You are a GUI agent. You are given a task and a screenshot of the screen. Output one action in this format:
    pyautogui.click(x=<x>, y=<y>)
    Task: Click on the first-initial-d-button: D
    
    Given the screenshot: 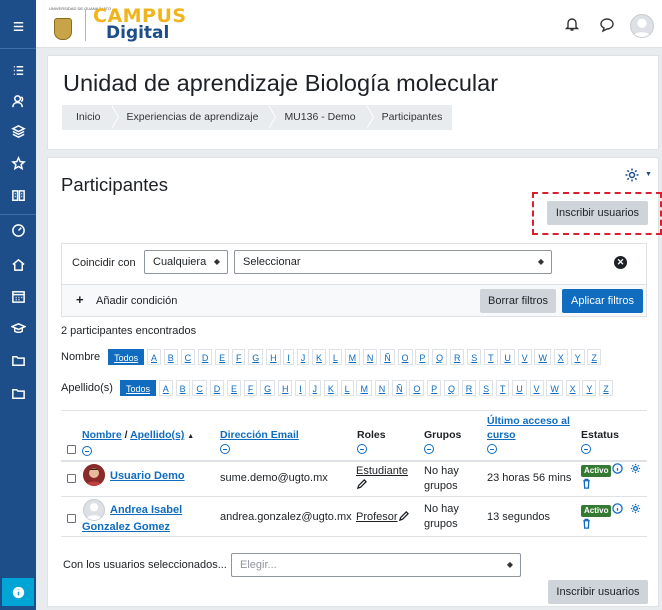 What is the action you would take?
    pyautogui.click(x=205, y=357)
    